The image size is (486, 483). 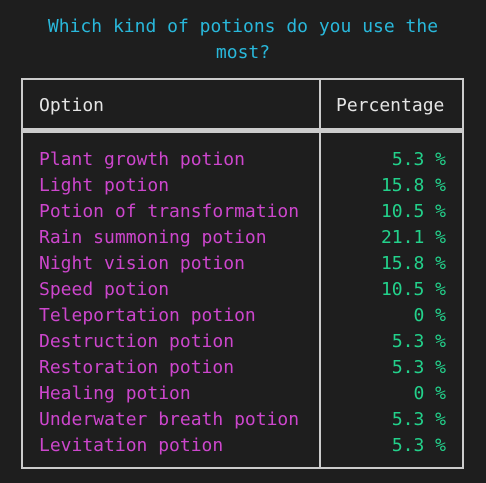 I want to click on option-cell: Speed potion, so click(x=104, y=289).